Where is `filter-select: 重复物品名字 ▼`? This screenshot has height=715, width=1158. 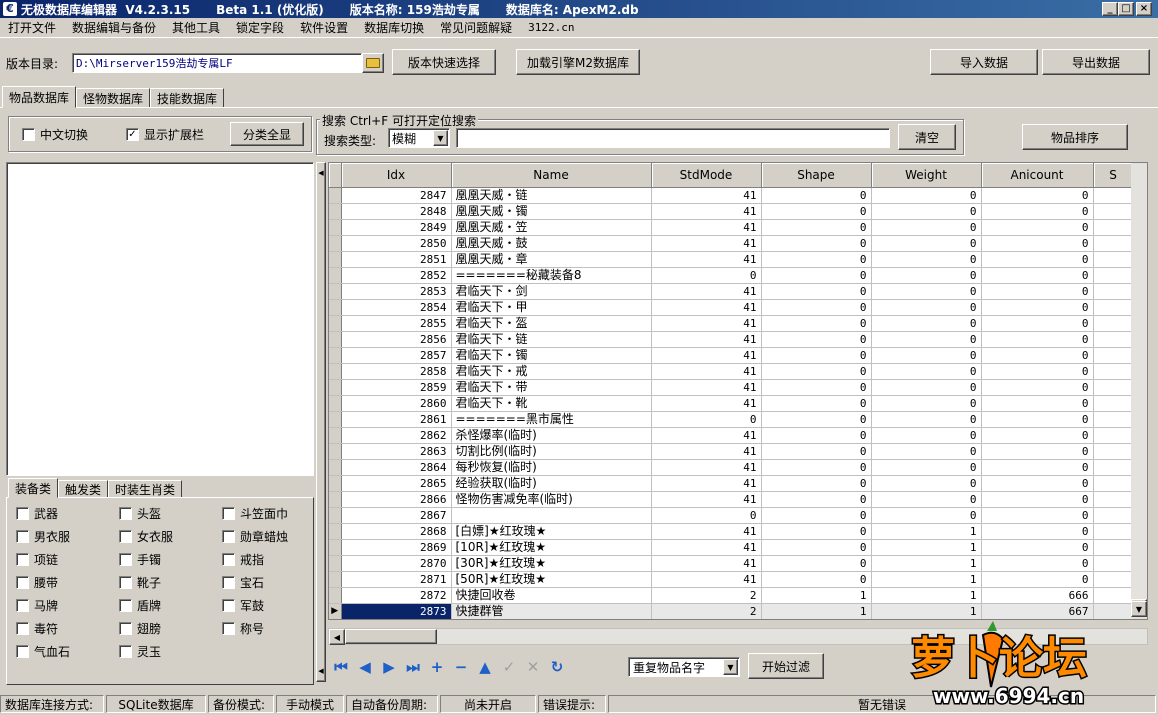
filter-select: 重复物品名字 ▼ is located at coordinates (684, 667).